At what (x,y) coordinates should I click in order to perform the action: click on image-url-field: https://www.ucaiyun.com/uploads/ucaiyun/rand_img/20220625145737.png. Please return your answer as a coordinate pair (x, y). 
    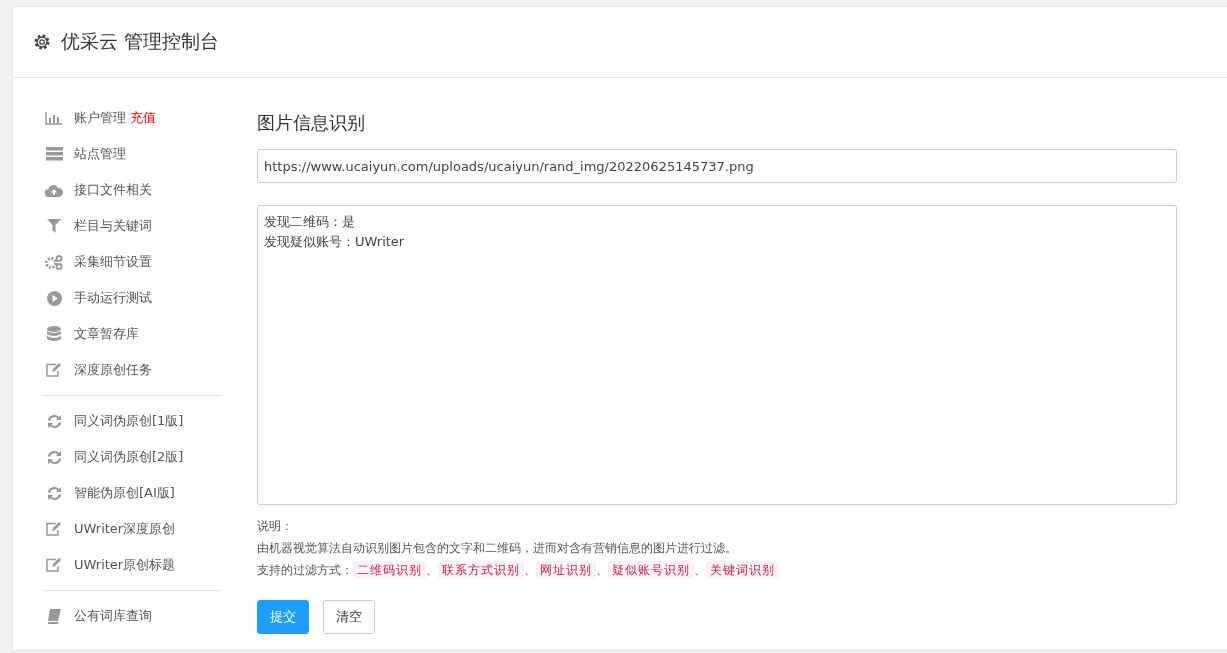
    Looking at the image, I should click on (717, 166).